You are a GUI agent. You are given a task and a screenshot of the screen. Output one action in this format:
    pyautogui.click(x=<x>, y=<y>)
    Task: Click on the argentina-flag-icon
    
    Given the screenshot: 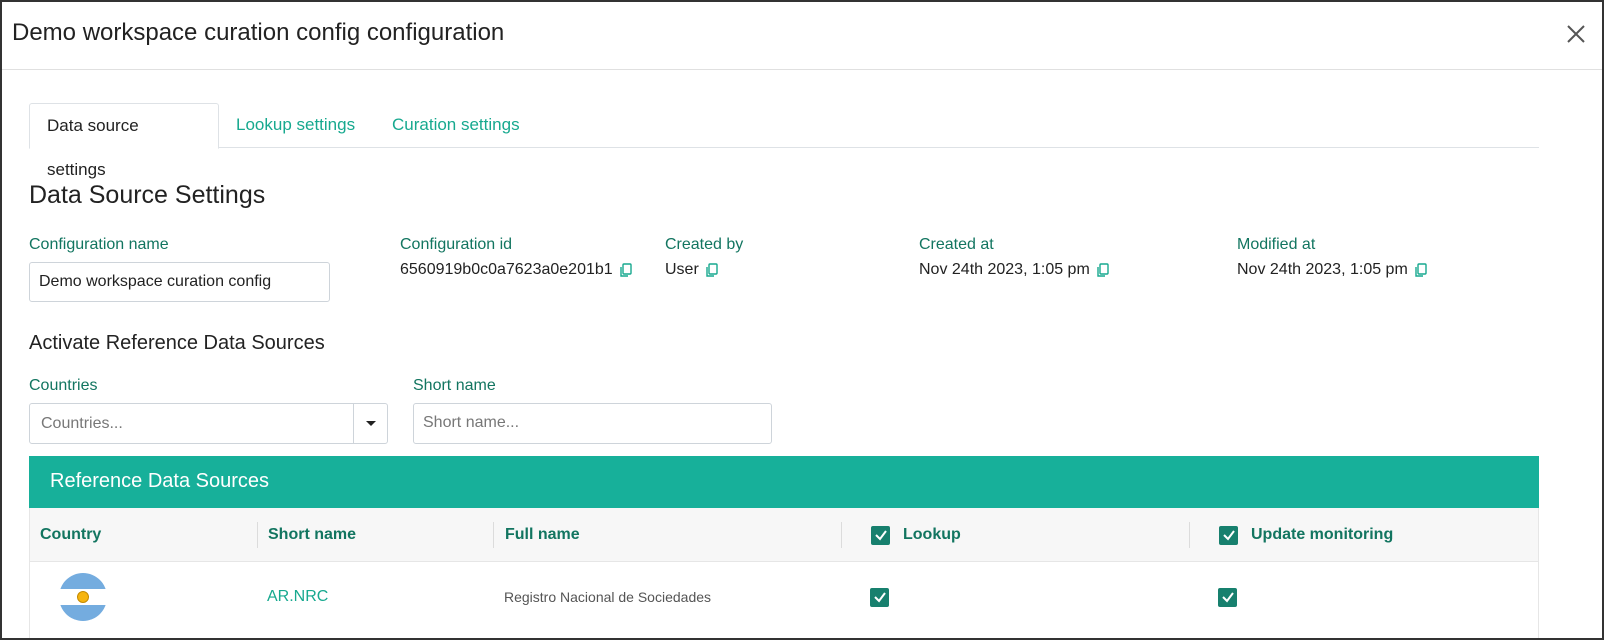 What is the action you would take?
    pyautogui.click(x=83, y=597)
    